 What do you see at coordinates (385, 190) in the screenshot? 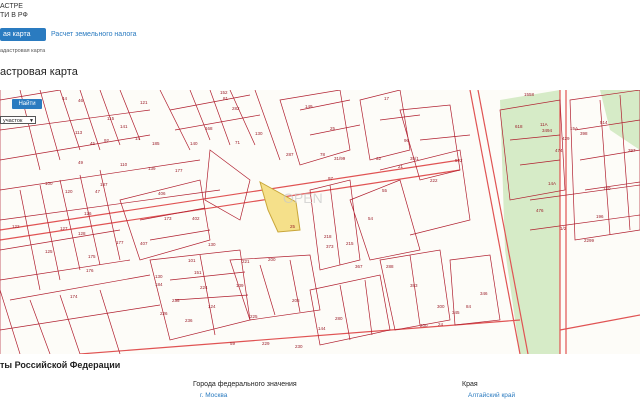
I see `parcel-label: 55` at bounding box center [385, 190].